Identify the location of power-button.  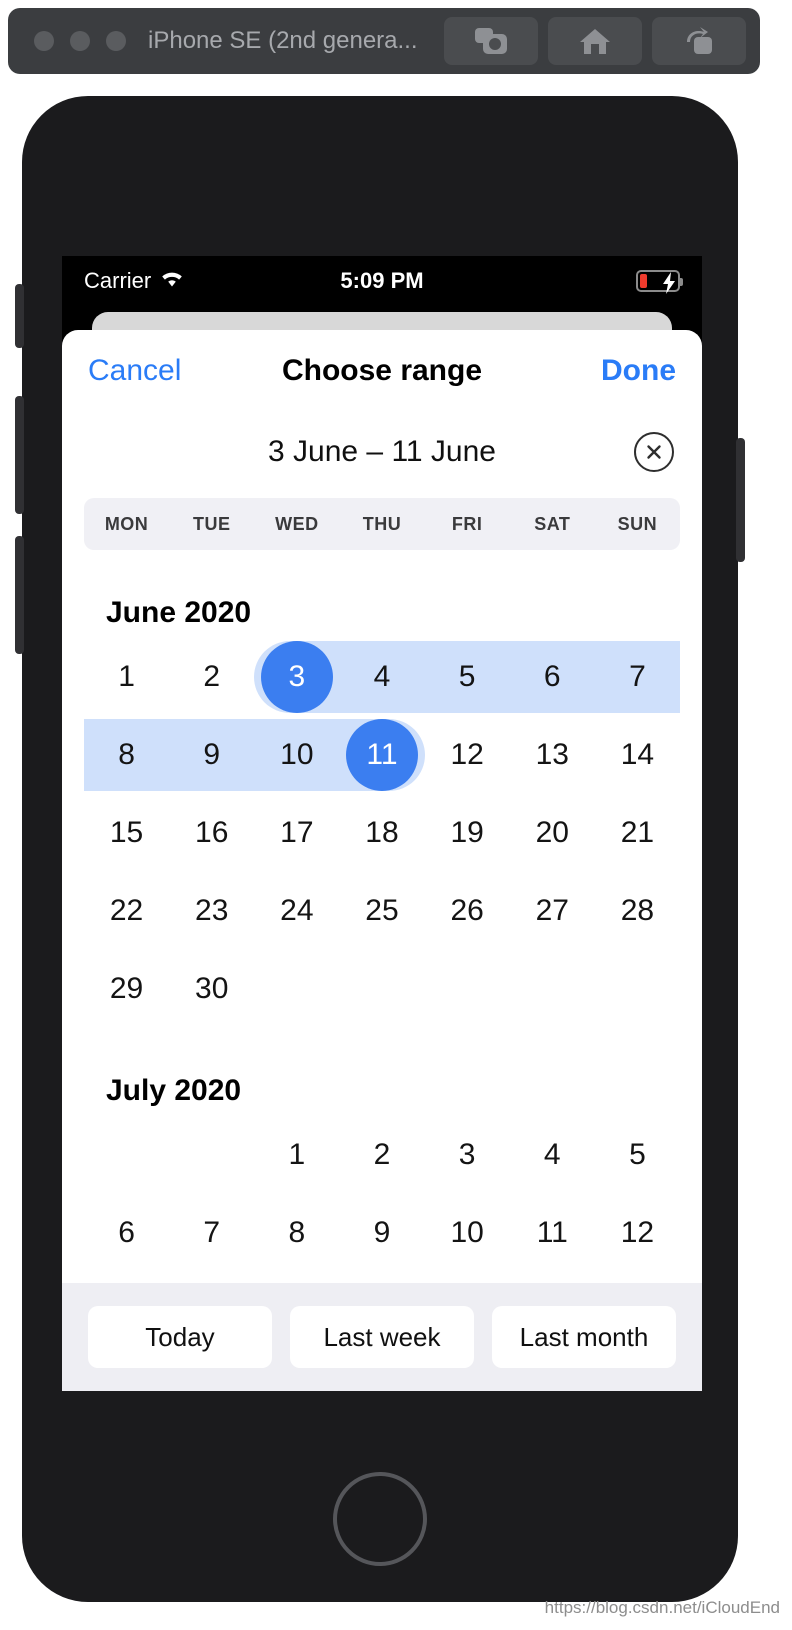
(740, 500).